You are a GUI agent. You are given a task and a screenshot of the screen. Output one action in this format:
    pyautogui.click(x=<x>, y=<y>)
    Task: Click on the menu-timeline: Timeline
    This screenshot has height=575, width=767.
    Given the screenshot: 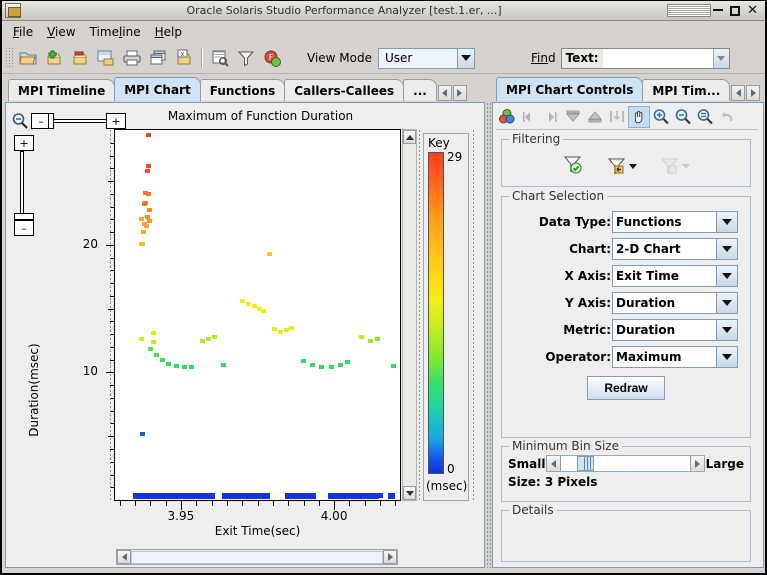 What is the action you would take?
    pyautogui.click(x=115, y=32)
    